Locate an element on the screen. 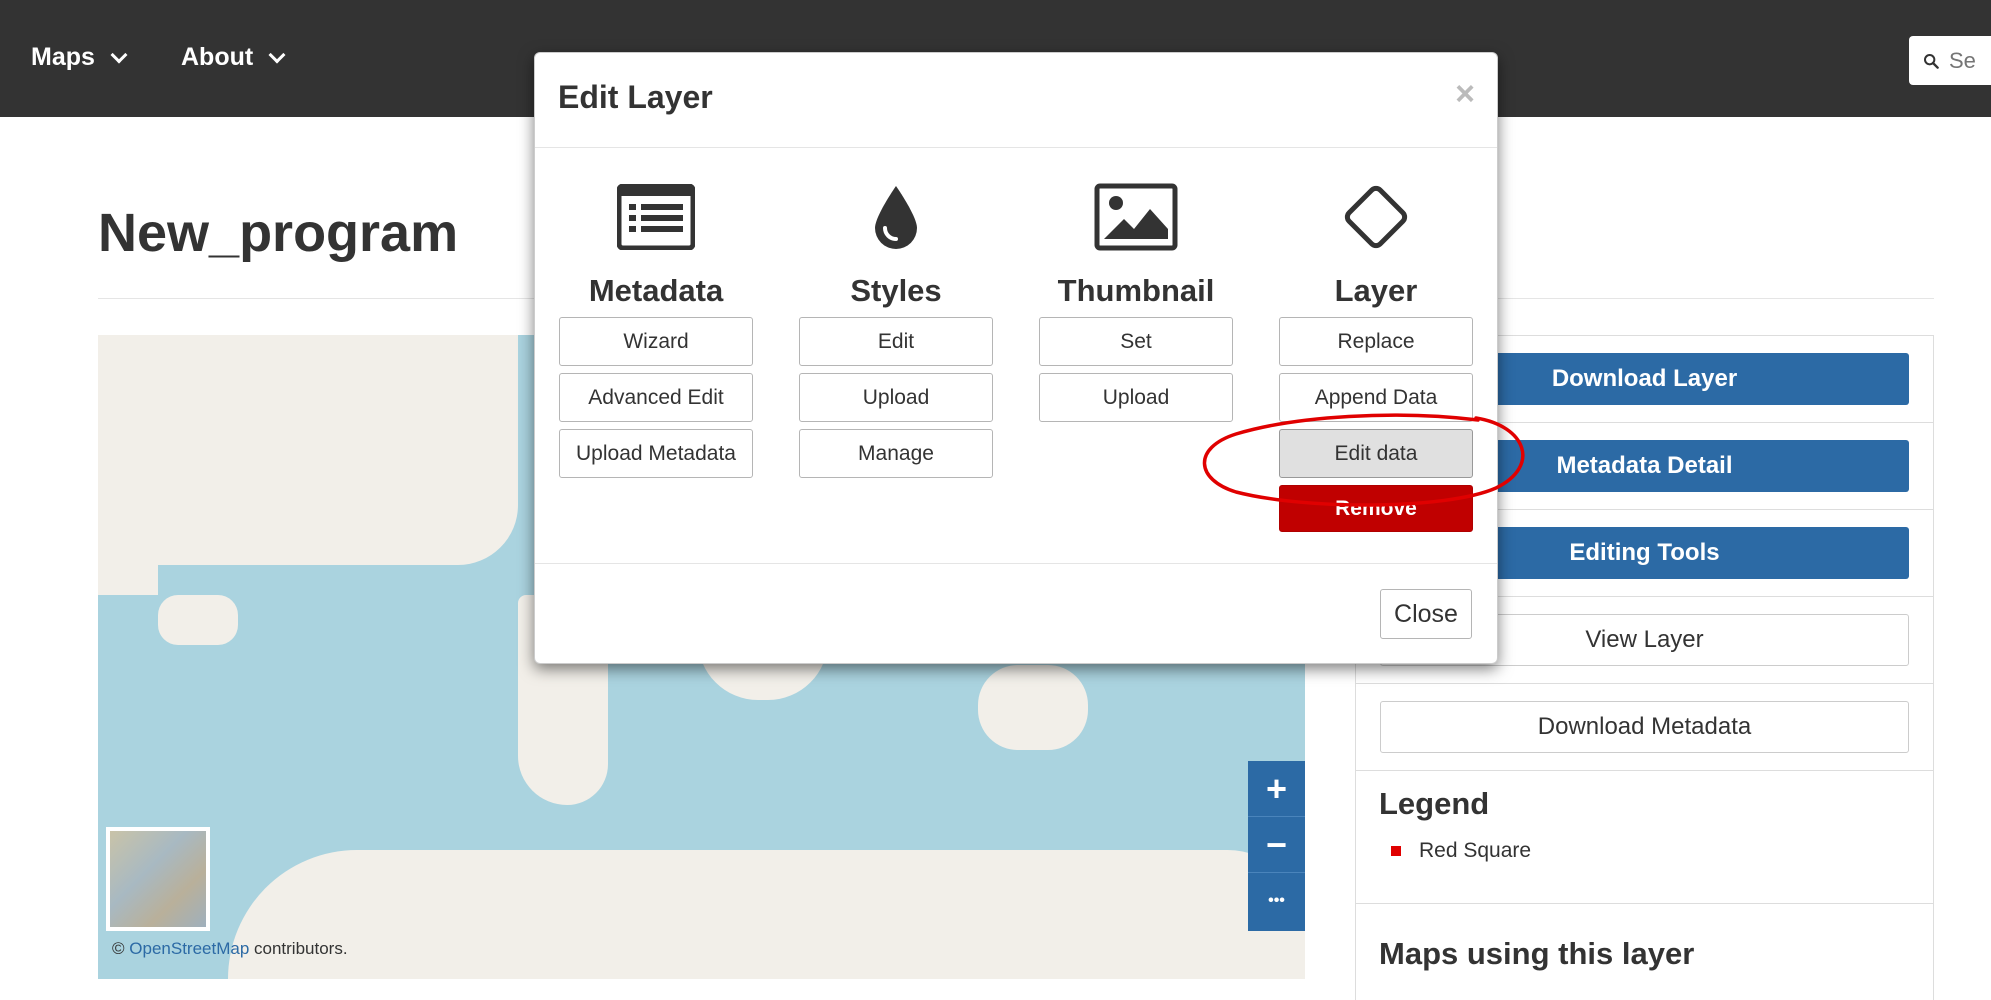 The width and height of the screenshot is (1991, 1000). nav-about-label: About is located at coordinates (217, 57).